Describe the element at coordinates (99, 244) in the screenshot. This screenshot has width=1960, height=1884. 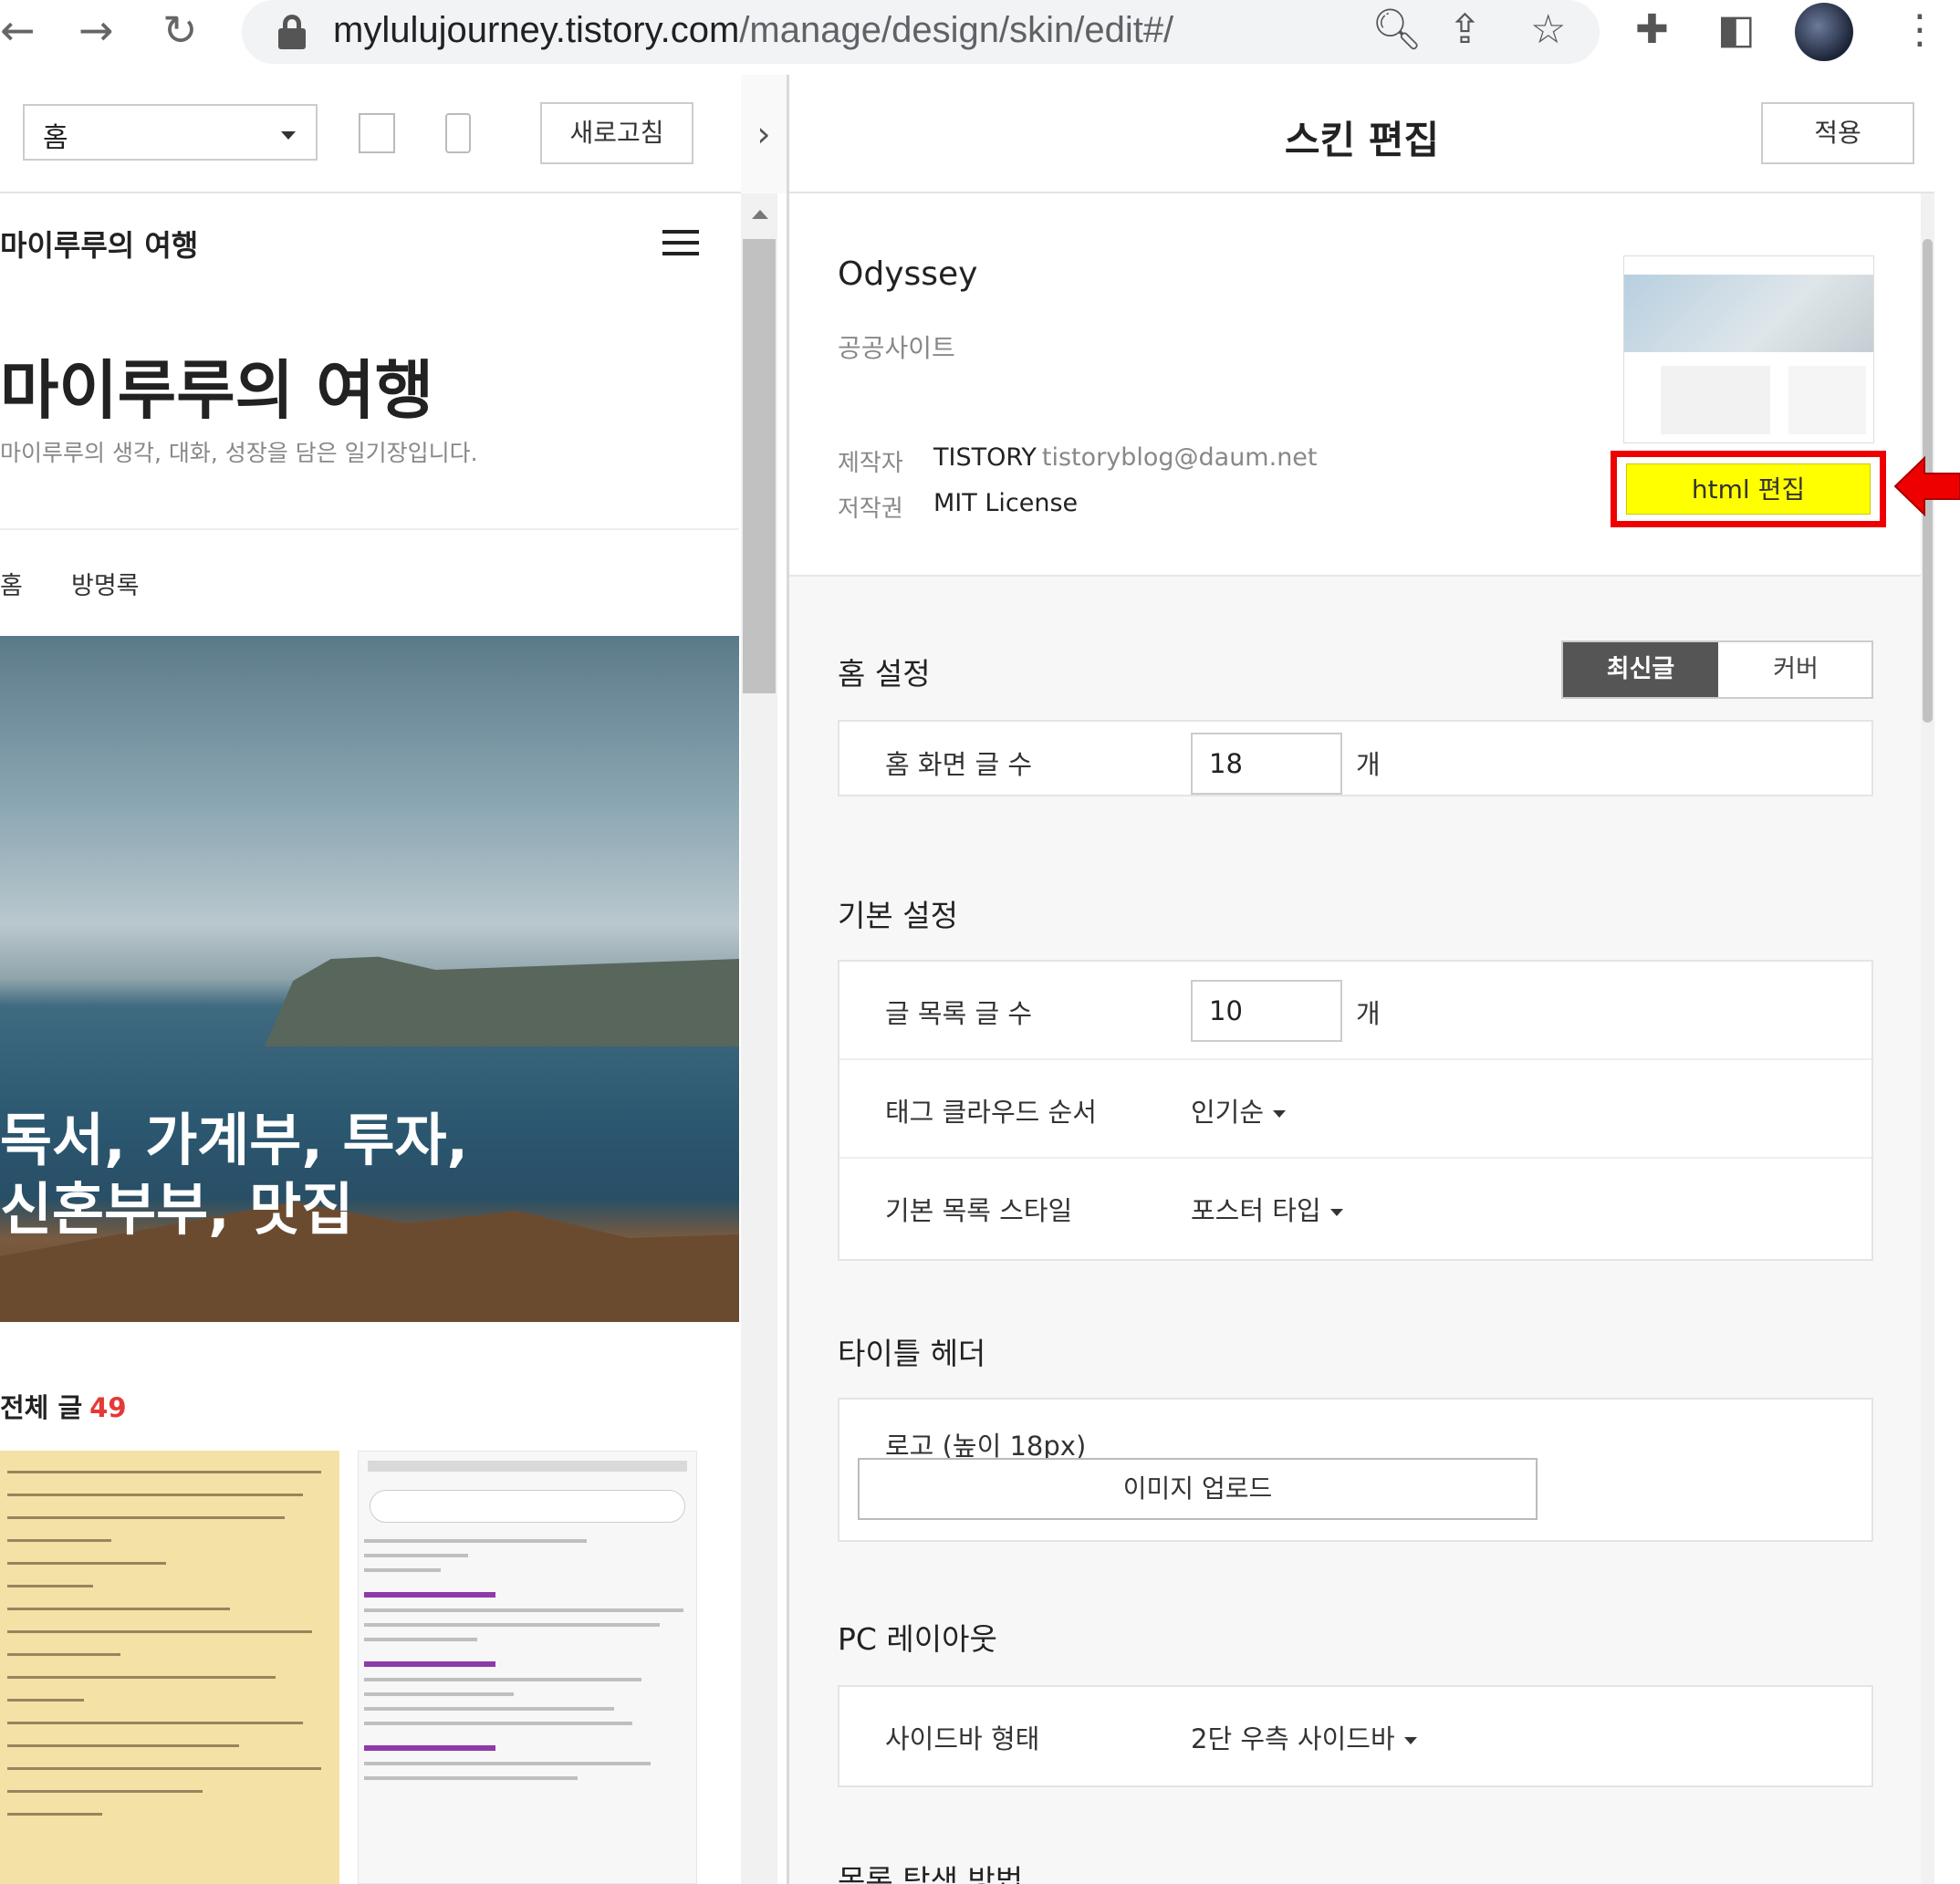
I see `blog-header-name: 마이루루의 여행` at that location.